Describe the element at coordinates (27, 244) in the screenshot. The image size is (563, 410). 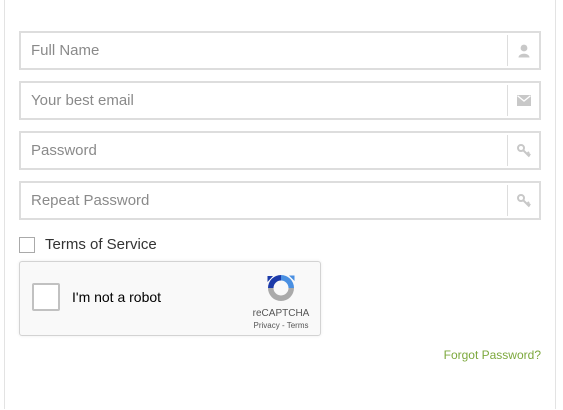
I see `terms-checkbox` at that location.